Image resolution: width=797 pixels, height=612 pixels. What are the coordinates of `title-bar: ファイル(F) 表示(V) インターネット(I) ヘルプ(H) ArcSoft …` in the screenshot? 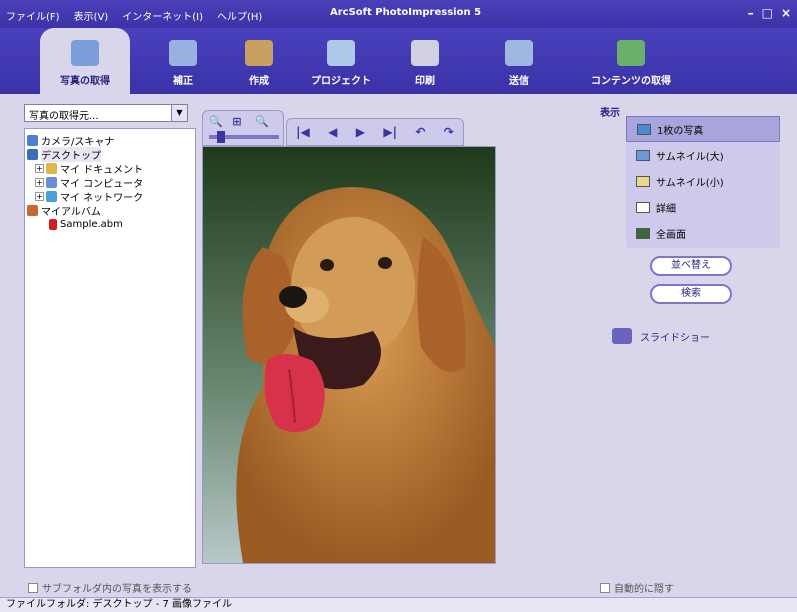 It's located at (398, 14).